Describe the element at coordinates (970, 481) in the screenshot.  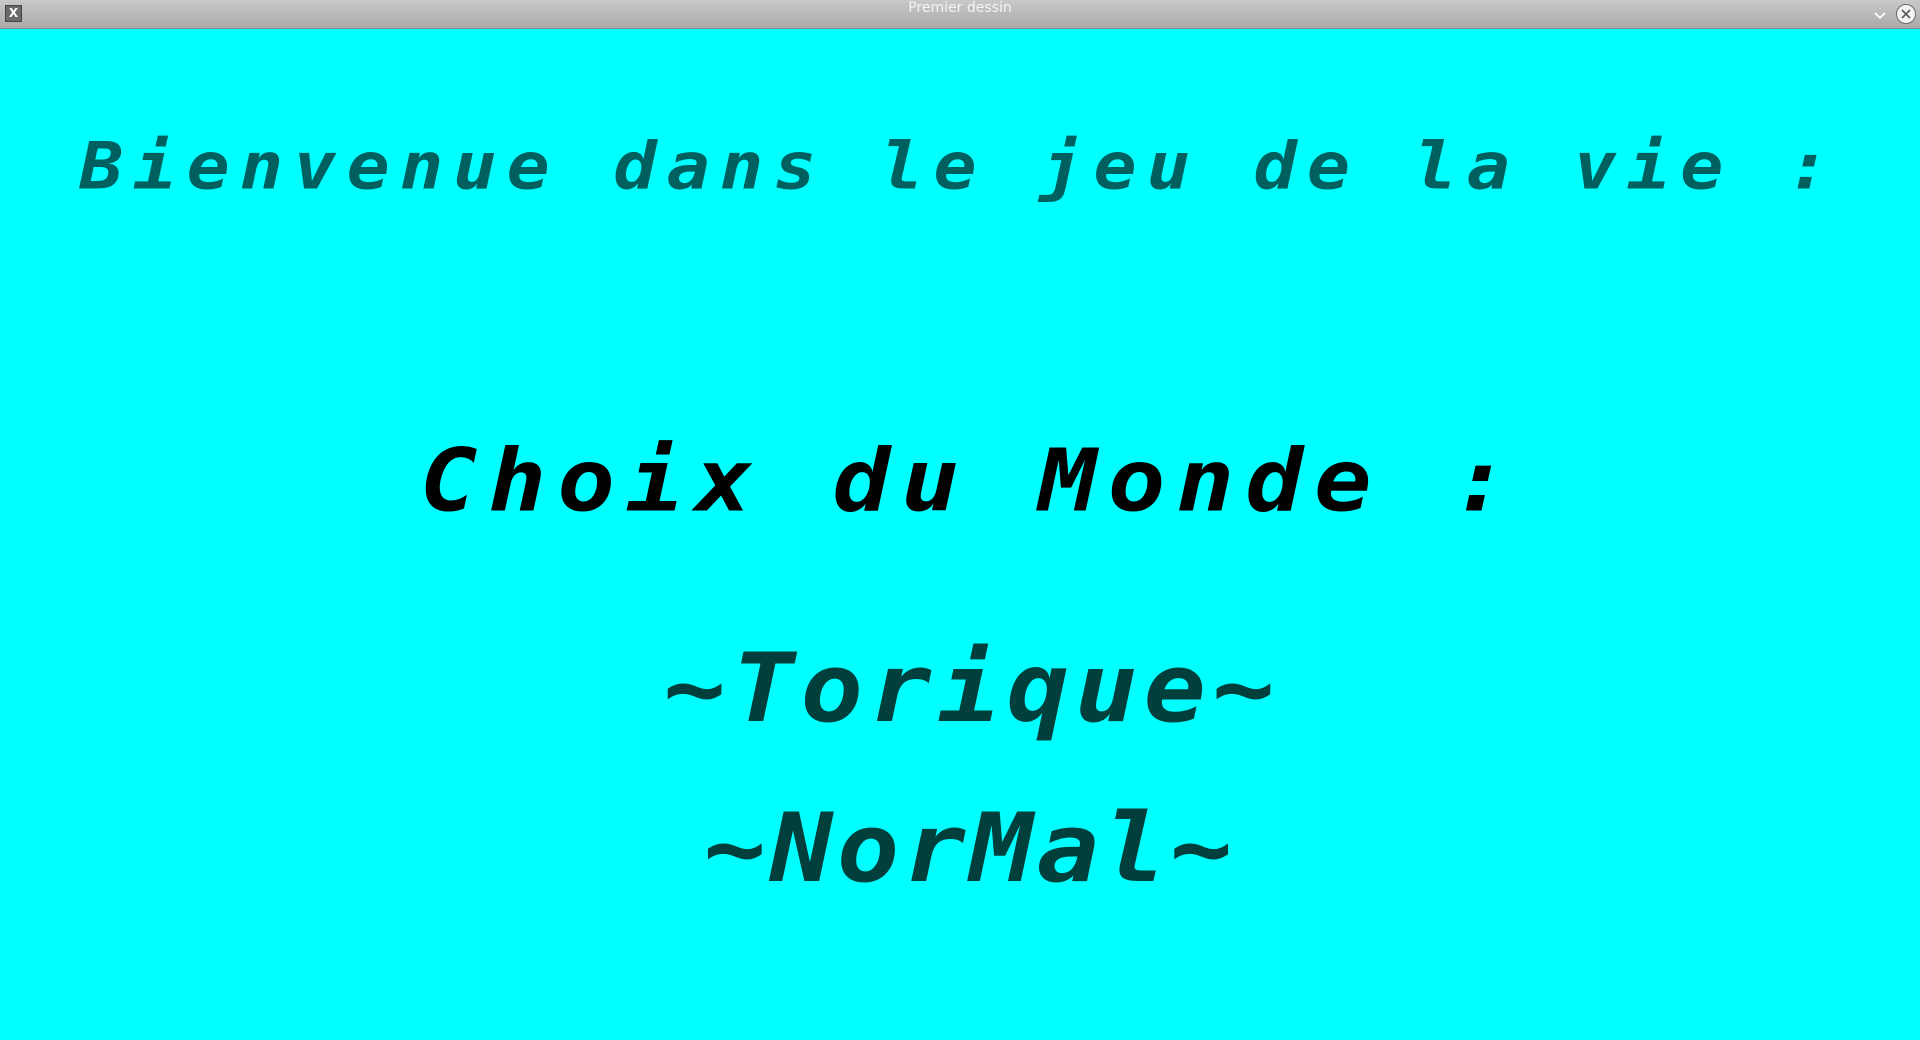
I see `world-choice-prompt: Choix du Monde :` at that location.